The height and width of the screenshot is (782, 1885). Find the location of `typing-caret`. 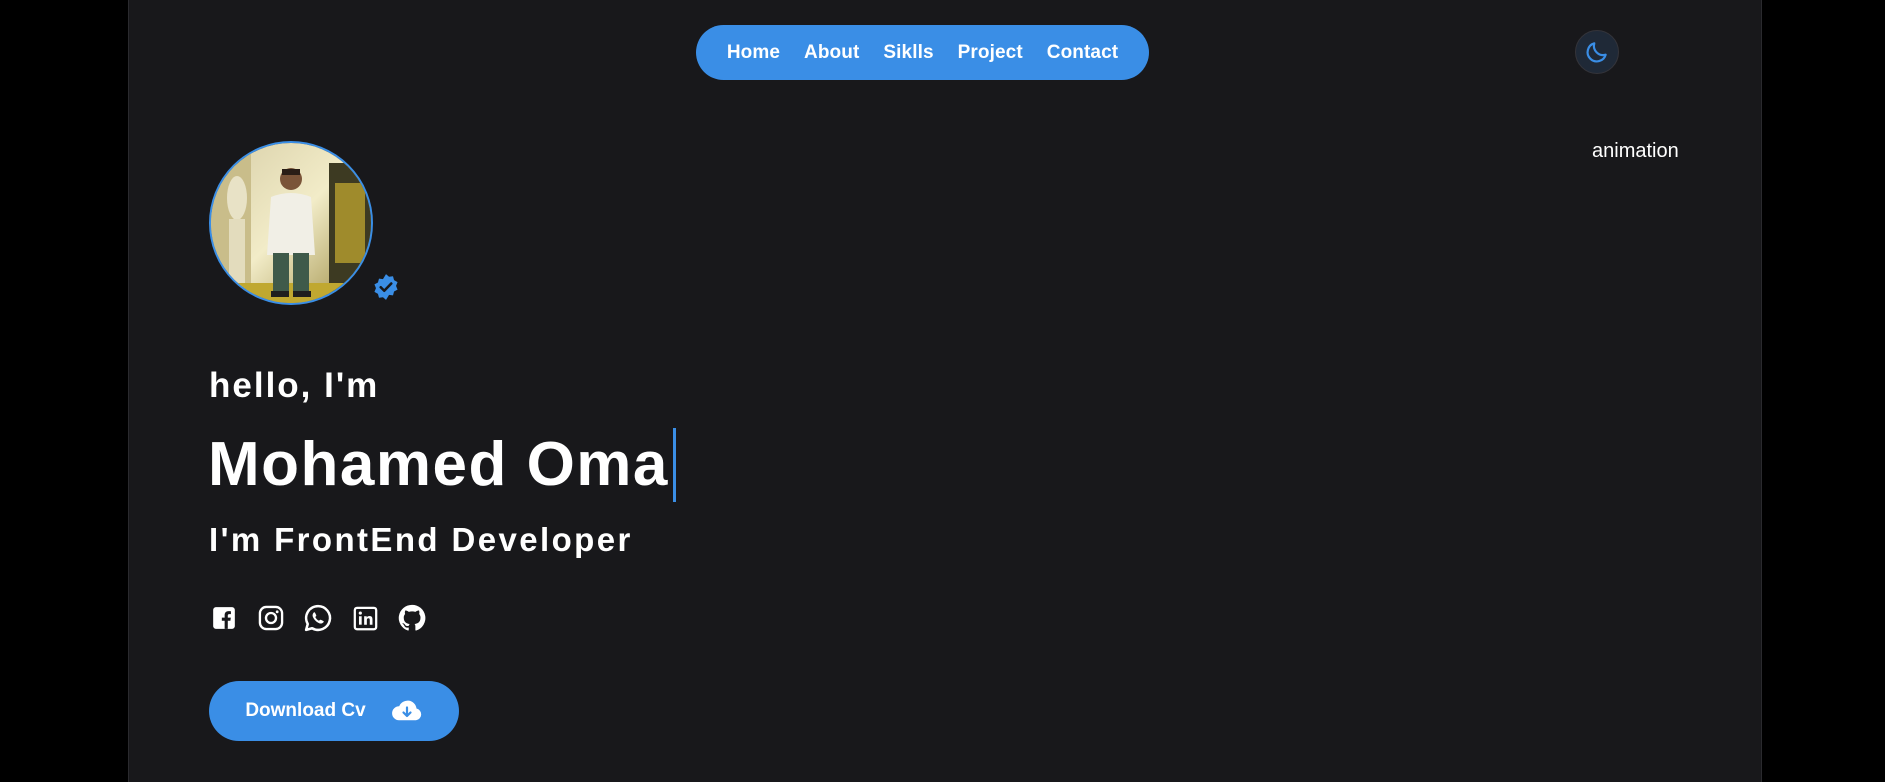

typing-caret is located at coordinates (674, 465).